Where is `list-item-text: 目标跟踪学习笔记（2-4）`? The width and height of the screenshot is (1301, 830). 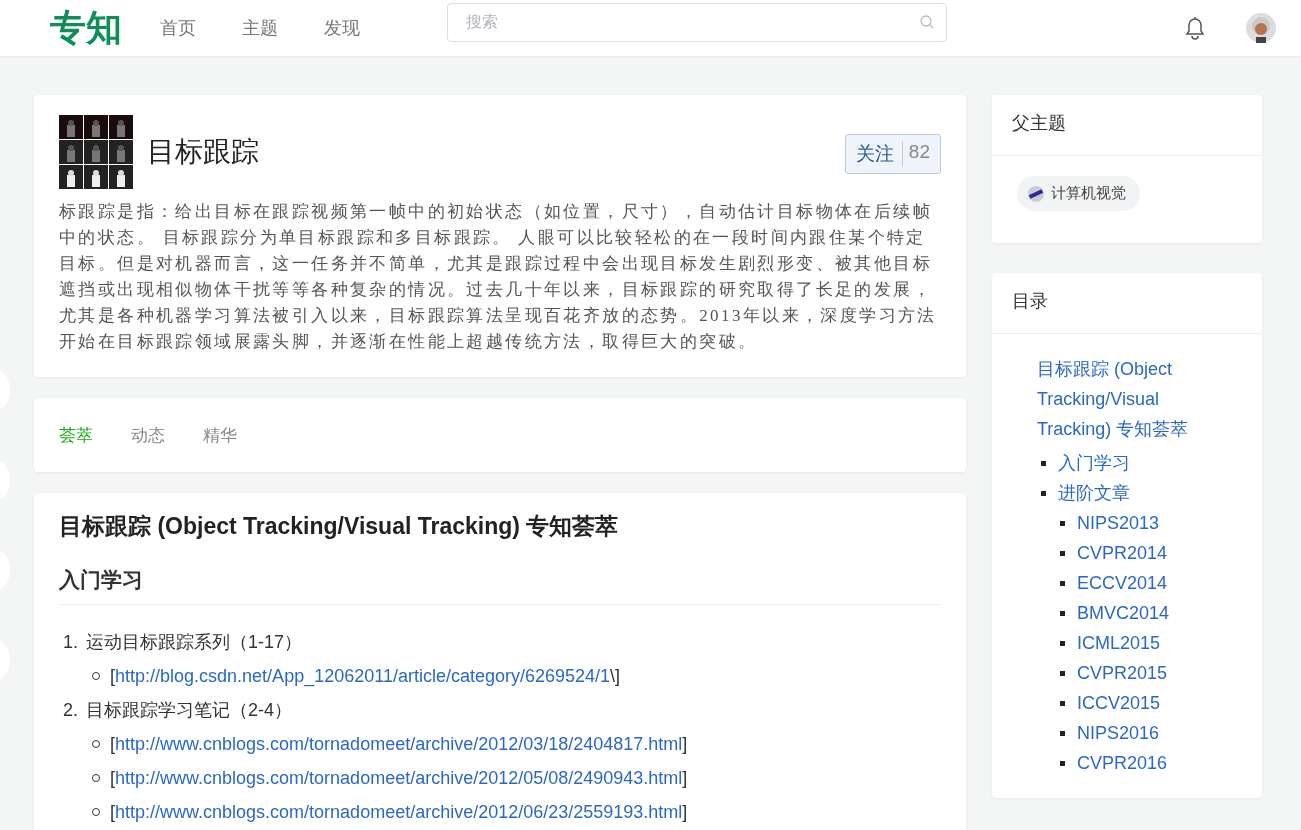
list-item-text: 目标跟踪学习笔记（2-4） is located at coordinates (189, 710).